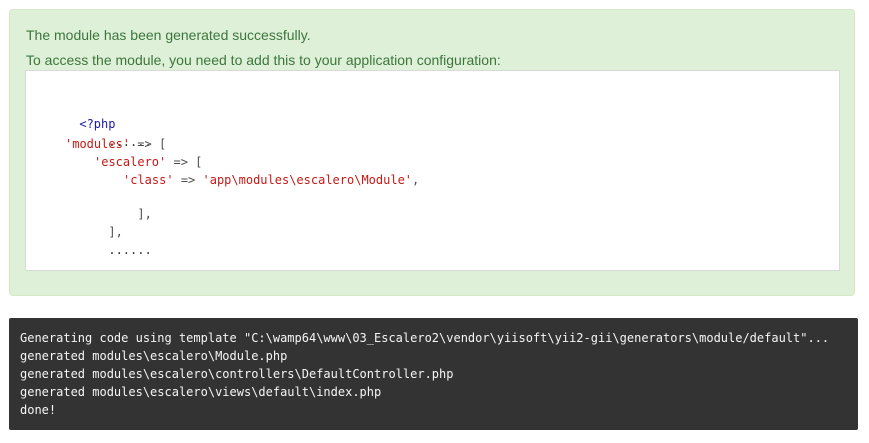  What do you see at coordinates (144, 214) in the screenshot?
I see `close-inner-bracket: ],` at bounding box center [144, 214].